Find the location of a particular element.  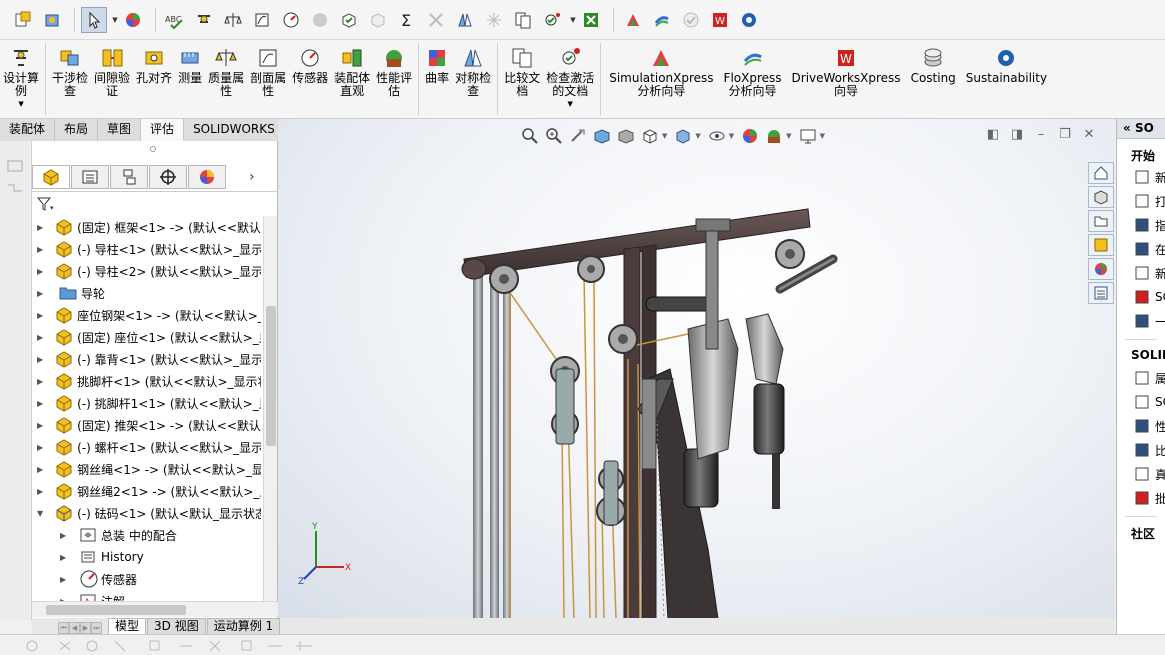

ribbon-clearance-verification-button: 间隙验 证 is located at coordinates (112, 70).